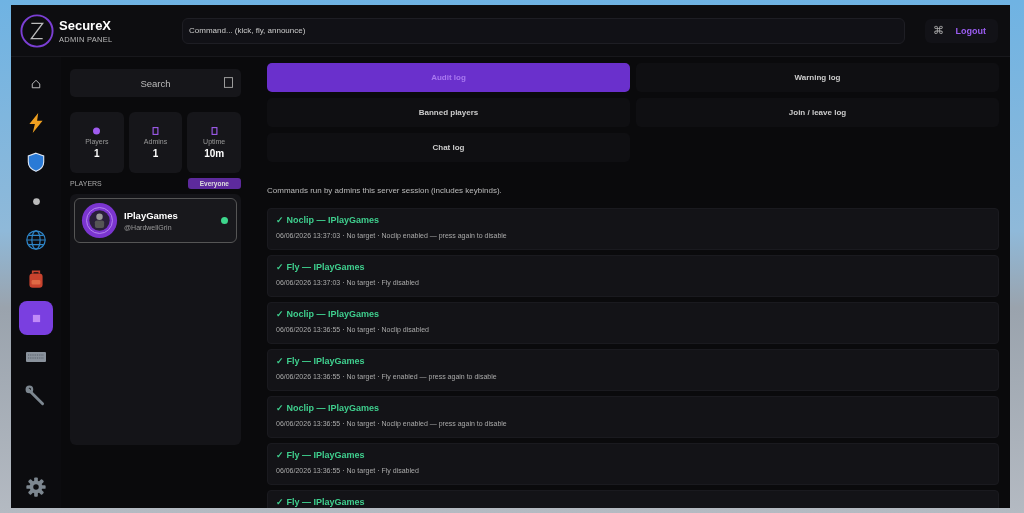 The width and height of the screenshot is (1024, 513). Describe the element at coordinates (37, 30) in the screenshot. I see `logo-icon` at that location.